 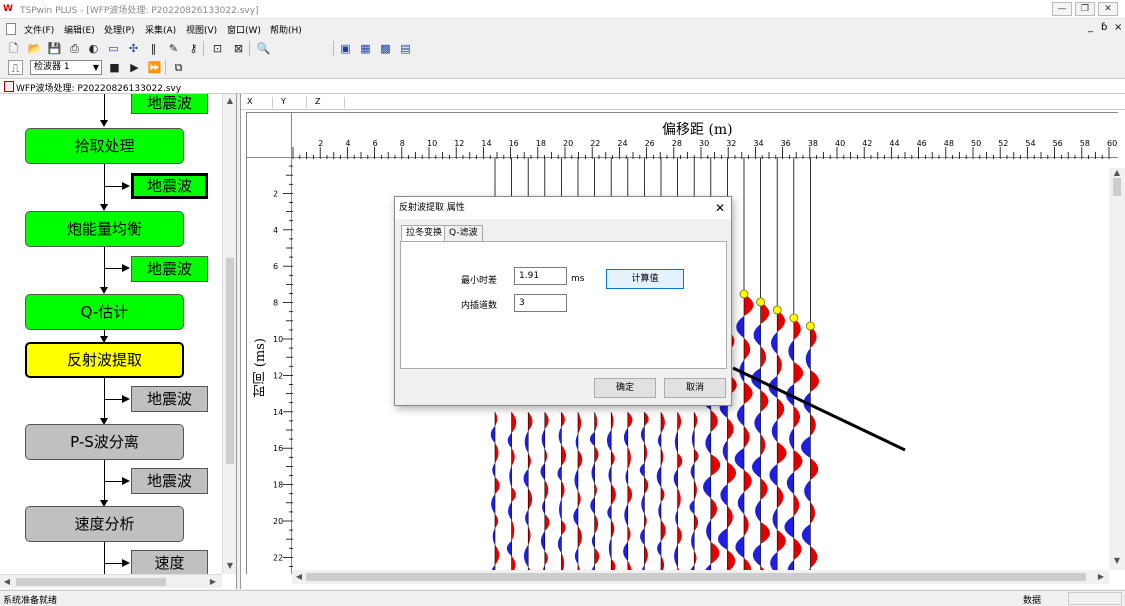 What do you see at coordinates (1085, 9) in the screenshot?
I see `restore-button: ❐` at bounding box center [1085, 9].